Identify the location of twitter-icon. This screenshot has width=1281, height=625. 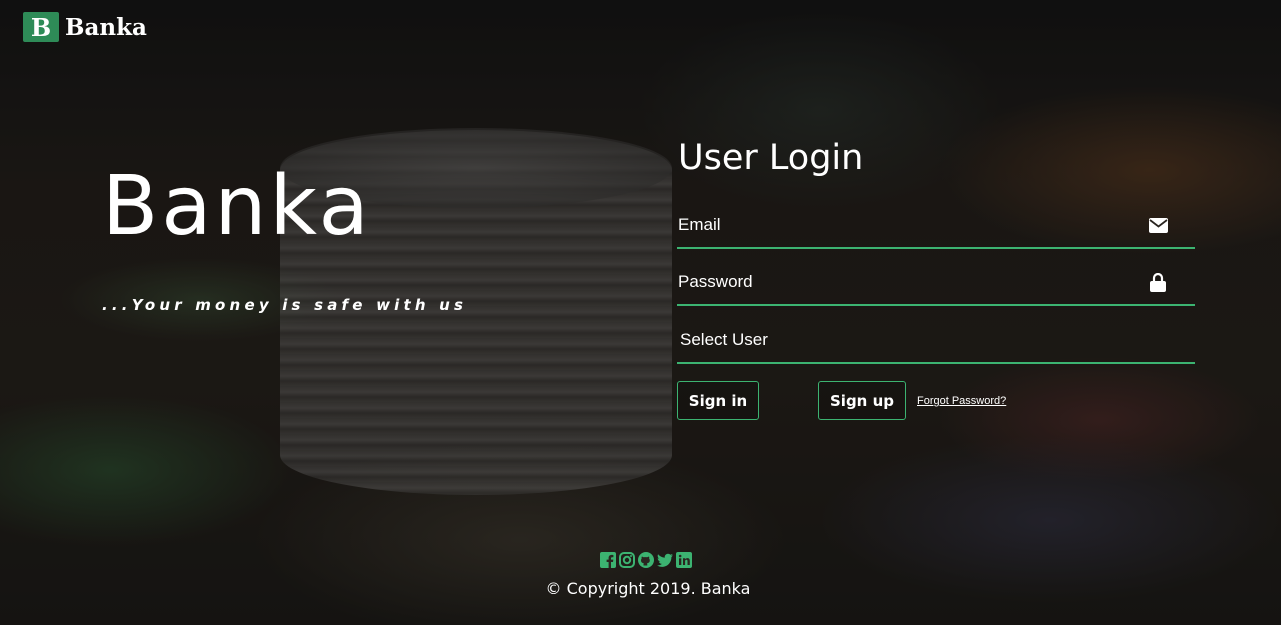
(665, 560).